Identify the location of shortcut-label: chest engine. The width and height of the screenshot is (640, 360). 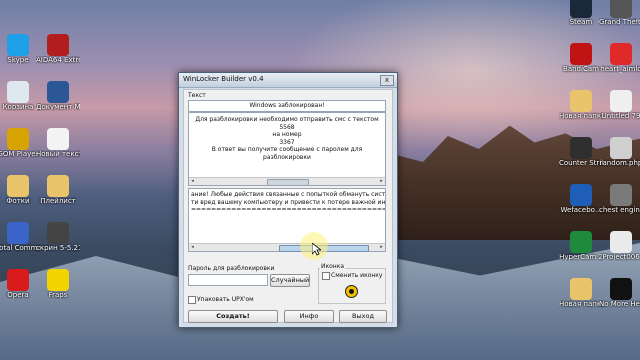
(619, 210).